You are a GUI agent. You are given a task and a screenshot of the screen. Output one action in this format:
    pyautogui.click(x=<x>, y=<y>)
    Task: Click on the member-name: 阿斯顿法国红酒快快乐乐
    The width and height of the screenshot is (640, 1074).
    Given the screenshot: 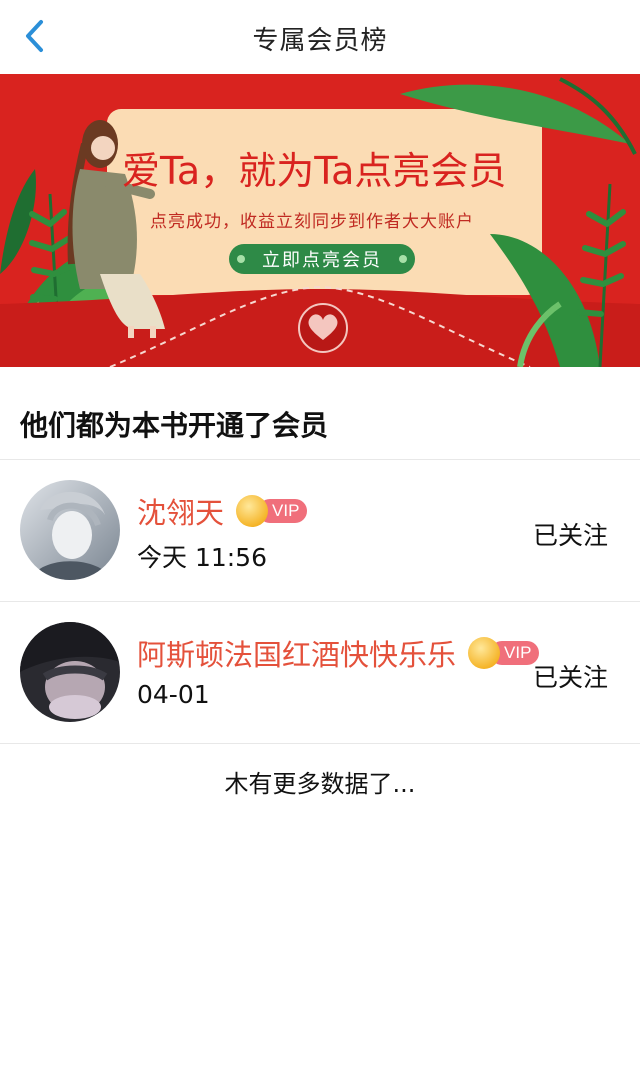 What is the action you would take?
    pyautogui.click(x=296, y=653)
    